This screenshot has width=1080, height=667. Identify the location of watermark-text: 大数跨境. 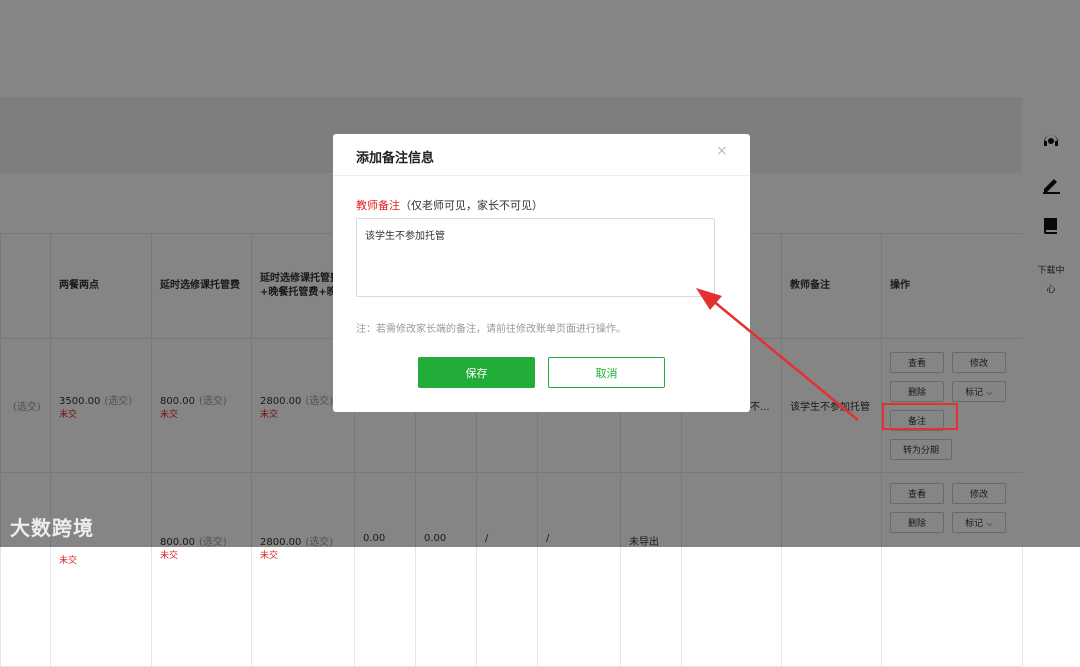
(52, 528).